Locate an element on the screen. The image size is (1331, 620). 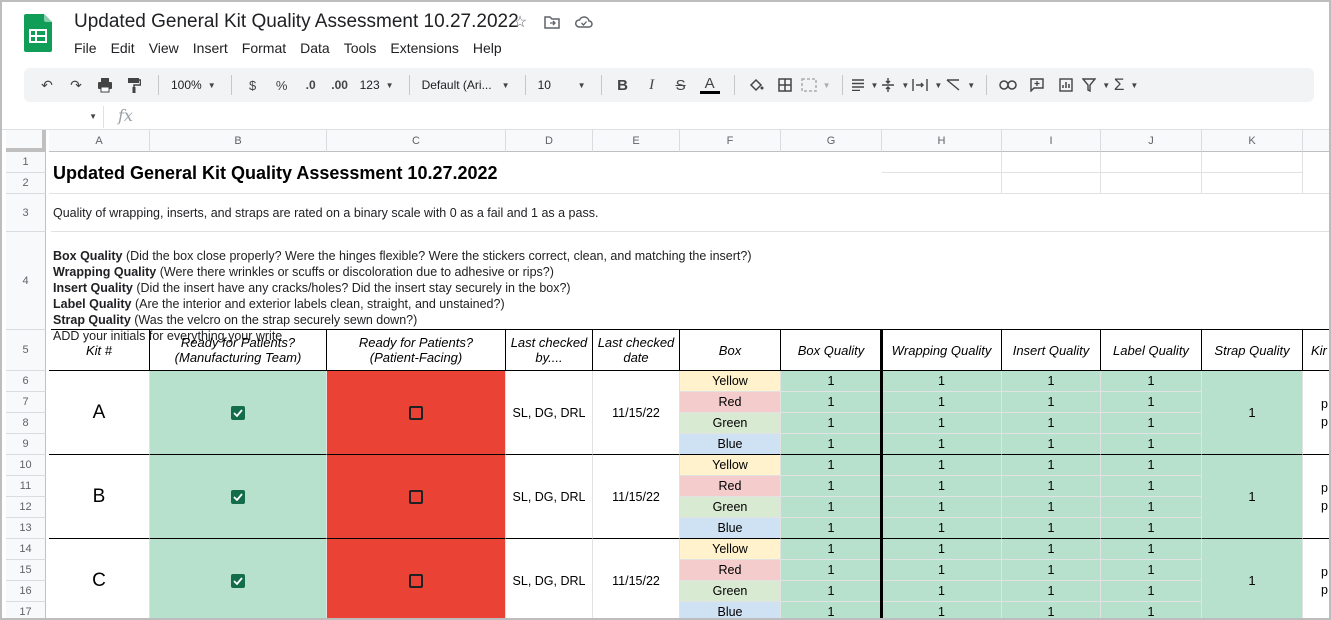
column-header-k: K is located at coordinates (1252, 141).